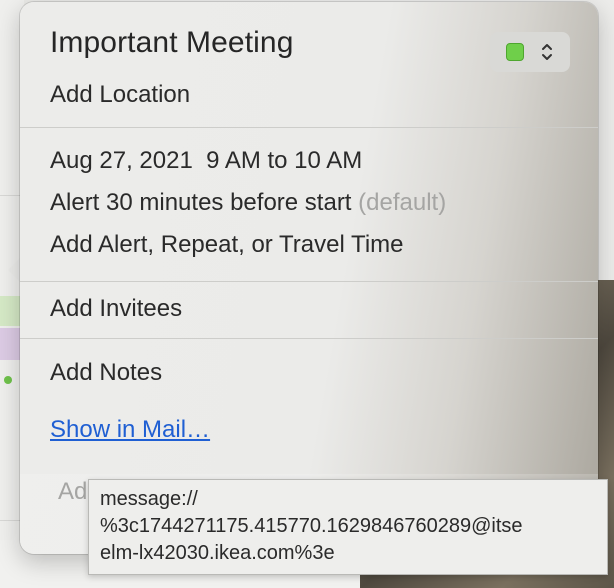  Describe the element at coordinates (530, 52) in the screenshot. I see `calendar-color-picker` at that location.